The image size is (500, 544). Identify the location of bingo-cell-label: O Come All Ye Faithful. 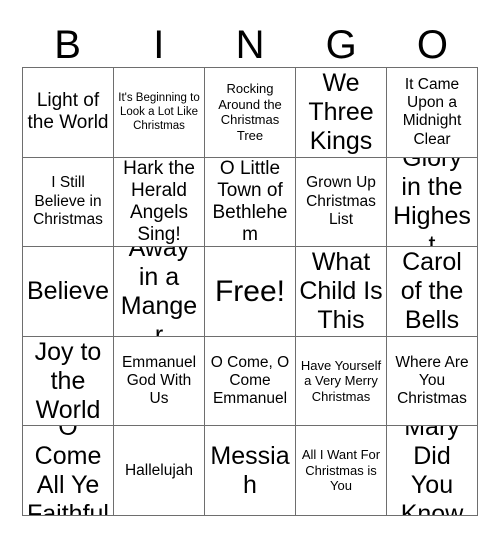
(68, 471).